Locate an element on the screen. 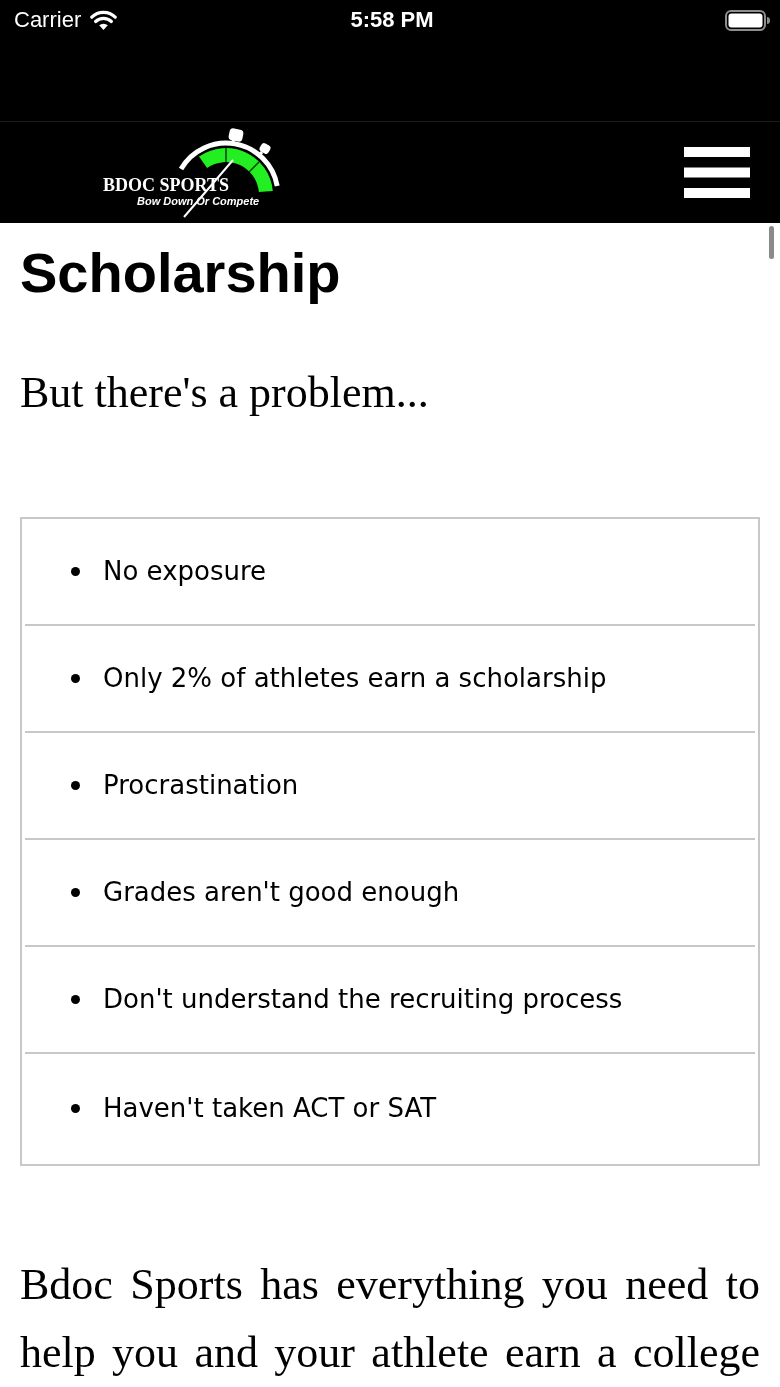 This screenshot has height=1387, width=780. wifi-icon is located at coordinates (104, 20).